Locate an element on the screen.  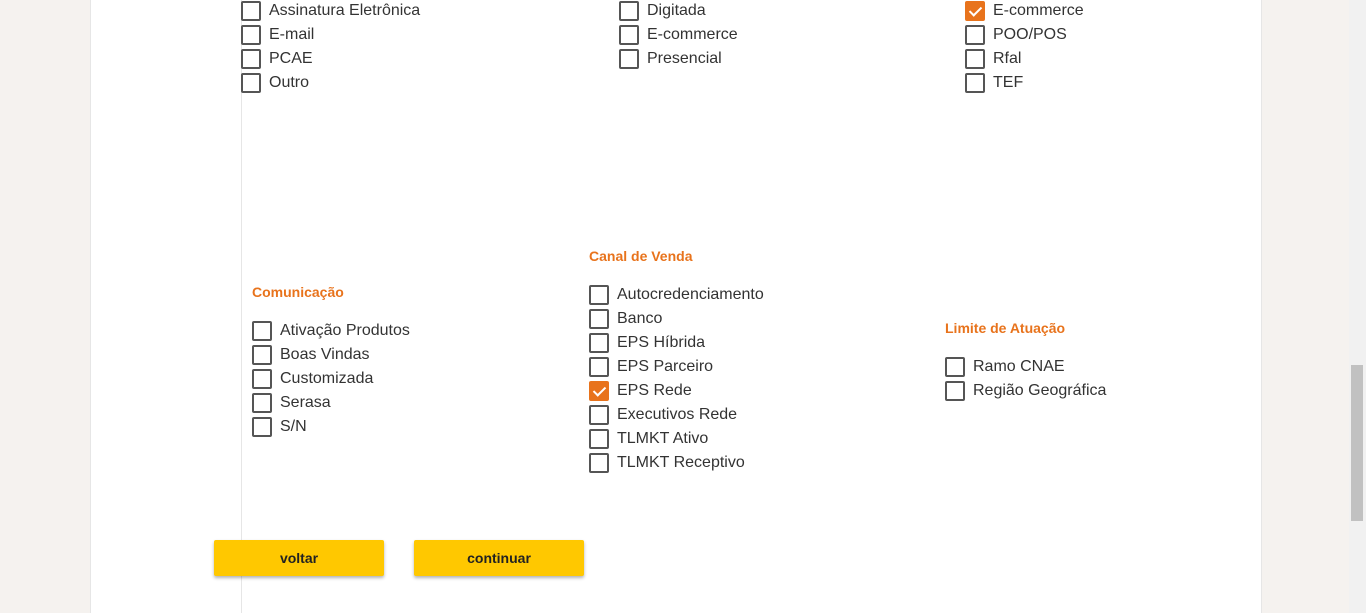
checkbox-row: Ramo CNAE is located at coordinates (1025, 367).